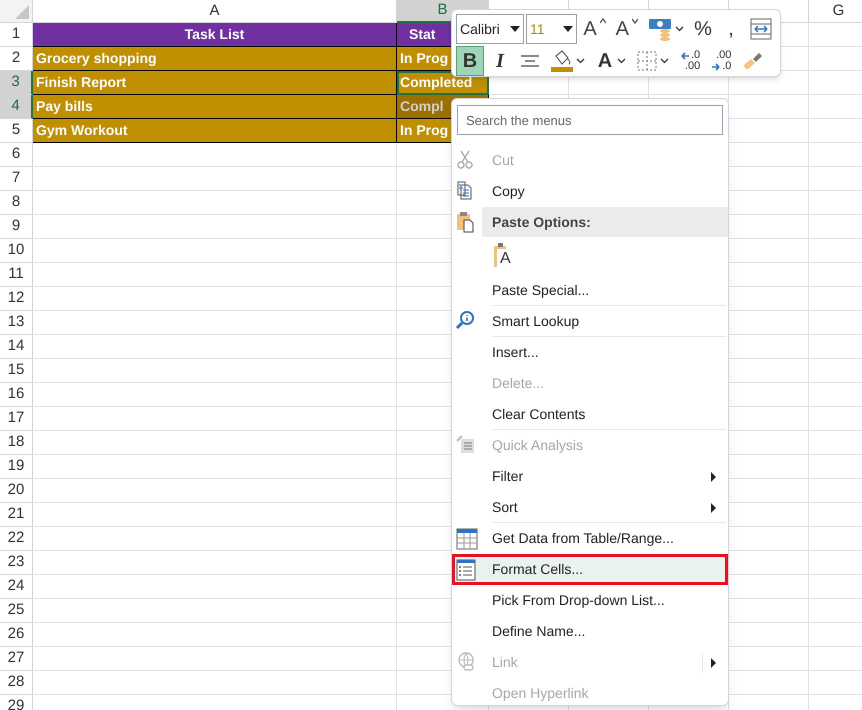  Describe the element at coordinates (590, 476) in the screenshot. I see `menu-item: Filter` at that location.